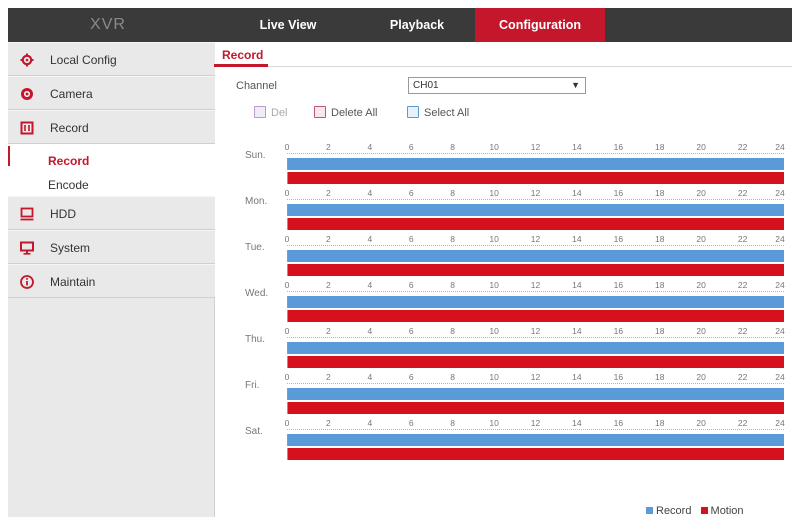 The image size is (792, 517). I want to click on day-label: Thu., so click(255, 339).